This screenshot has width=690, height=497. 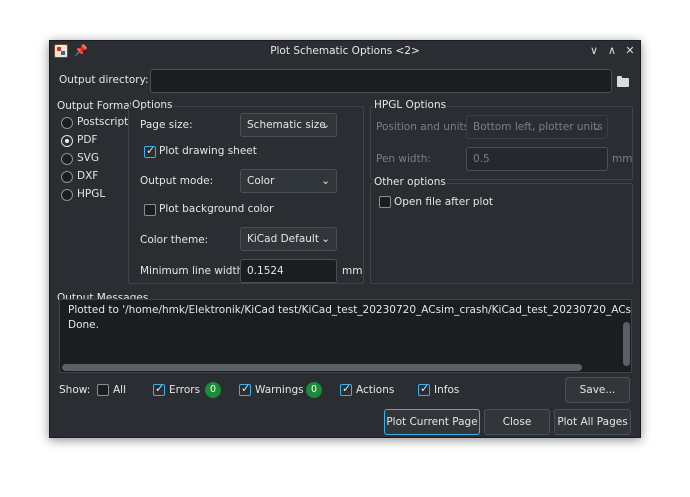 What do you see at coordinates (88, 158) in the screenshot?
I see `radio-svg-label: SVG` at bounding box center [88, 158].